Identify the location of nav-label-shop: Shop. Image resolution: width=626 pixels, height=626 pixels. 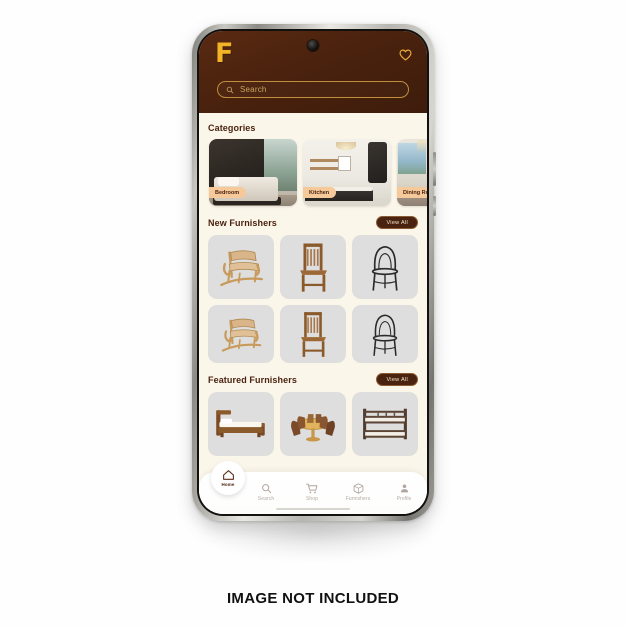
(312, 499).